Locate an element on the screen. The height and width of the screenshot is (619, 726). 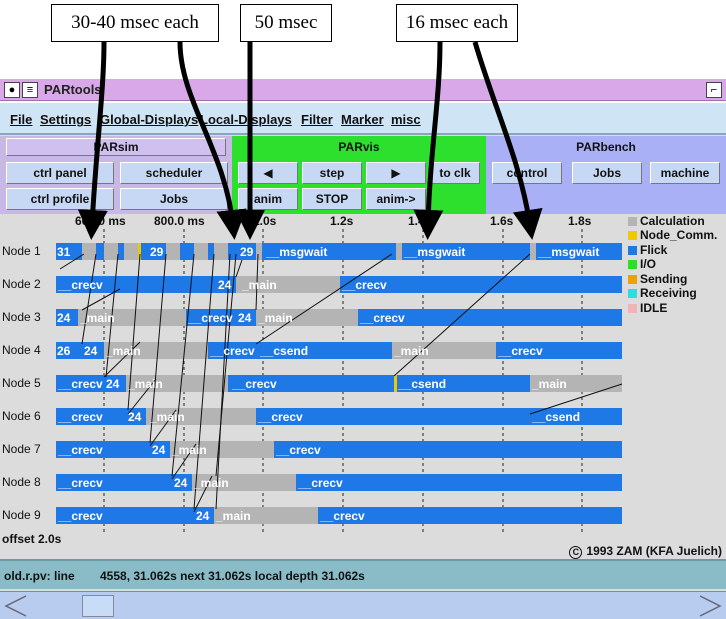
menu-marker: Marker is located at coordinates (362, 119).